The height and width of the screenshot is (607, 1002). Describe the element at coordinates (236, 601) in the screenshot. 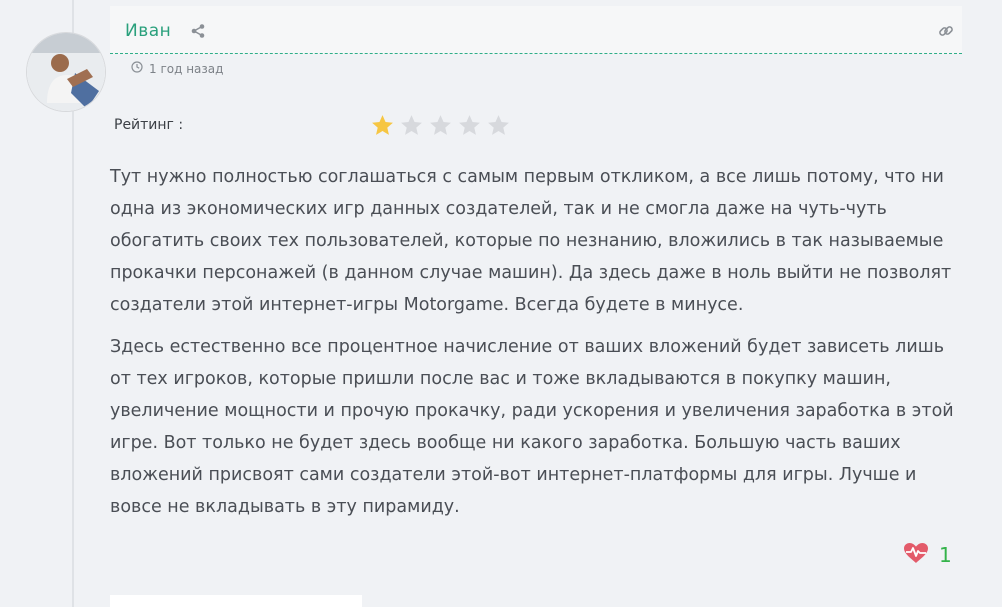

I see `reply-box` at that location.